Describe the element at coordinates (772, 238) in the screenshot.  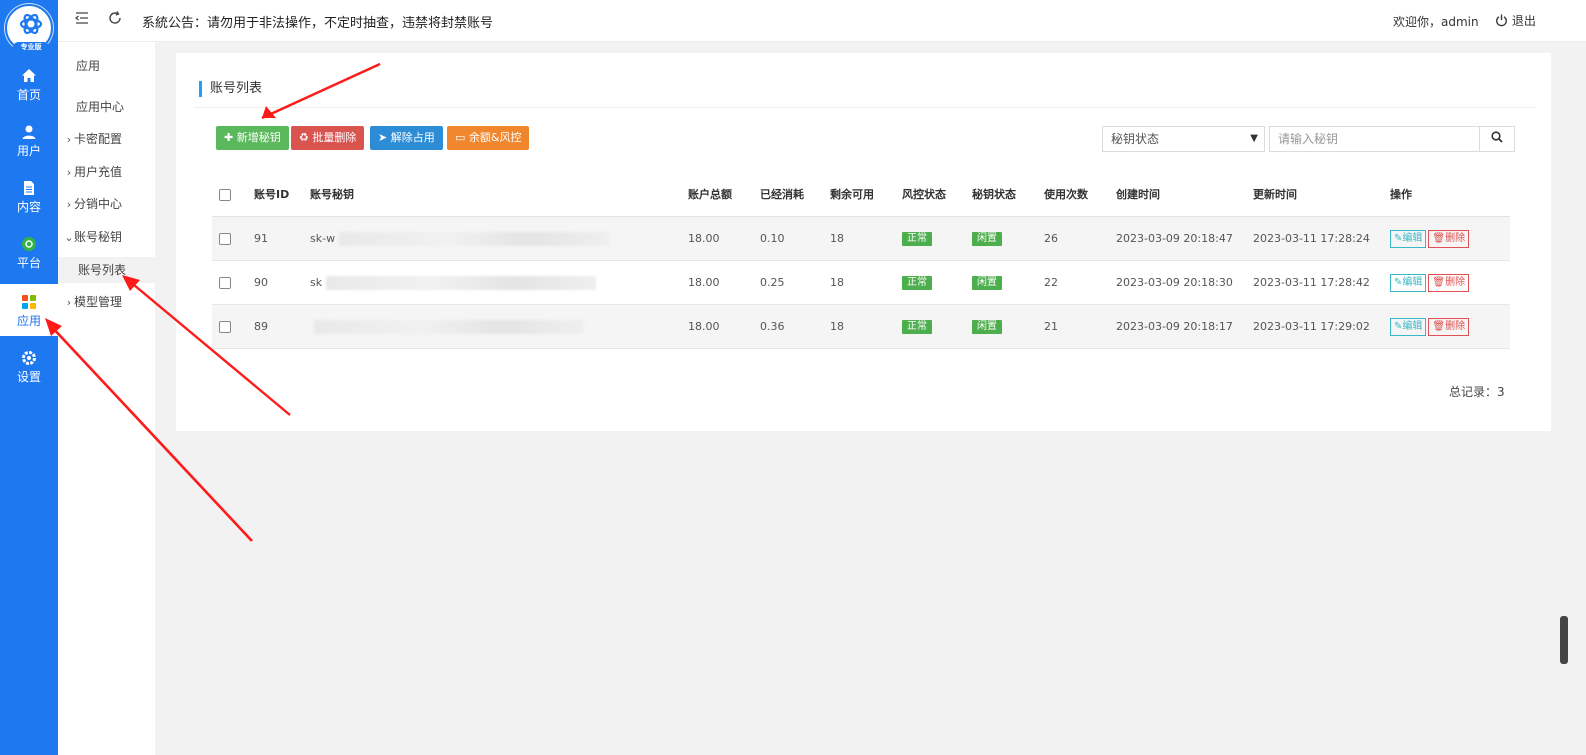
I see `cell-used: 0.10` at that location.